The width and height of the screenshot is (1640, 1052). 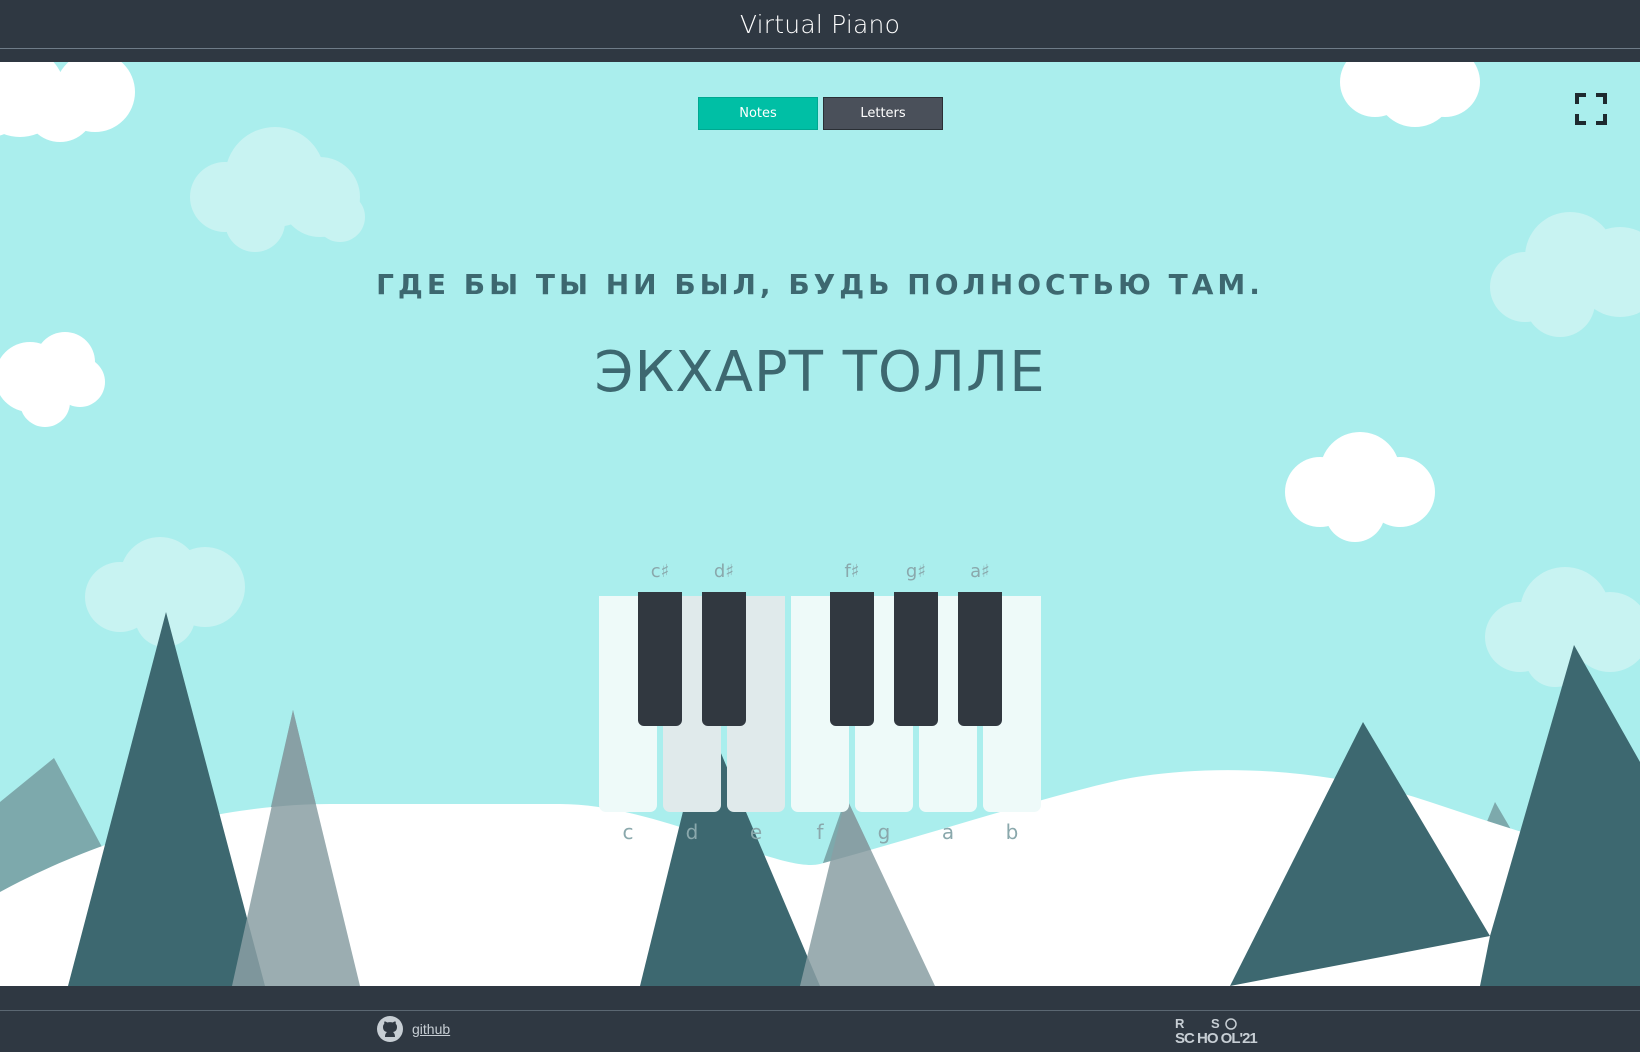 I want to click on key-label-f: f, so click(x=820, y=832).